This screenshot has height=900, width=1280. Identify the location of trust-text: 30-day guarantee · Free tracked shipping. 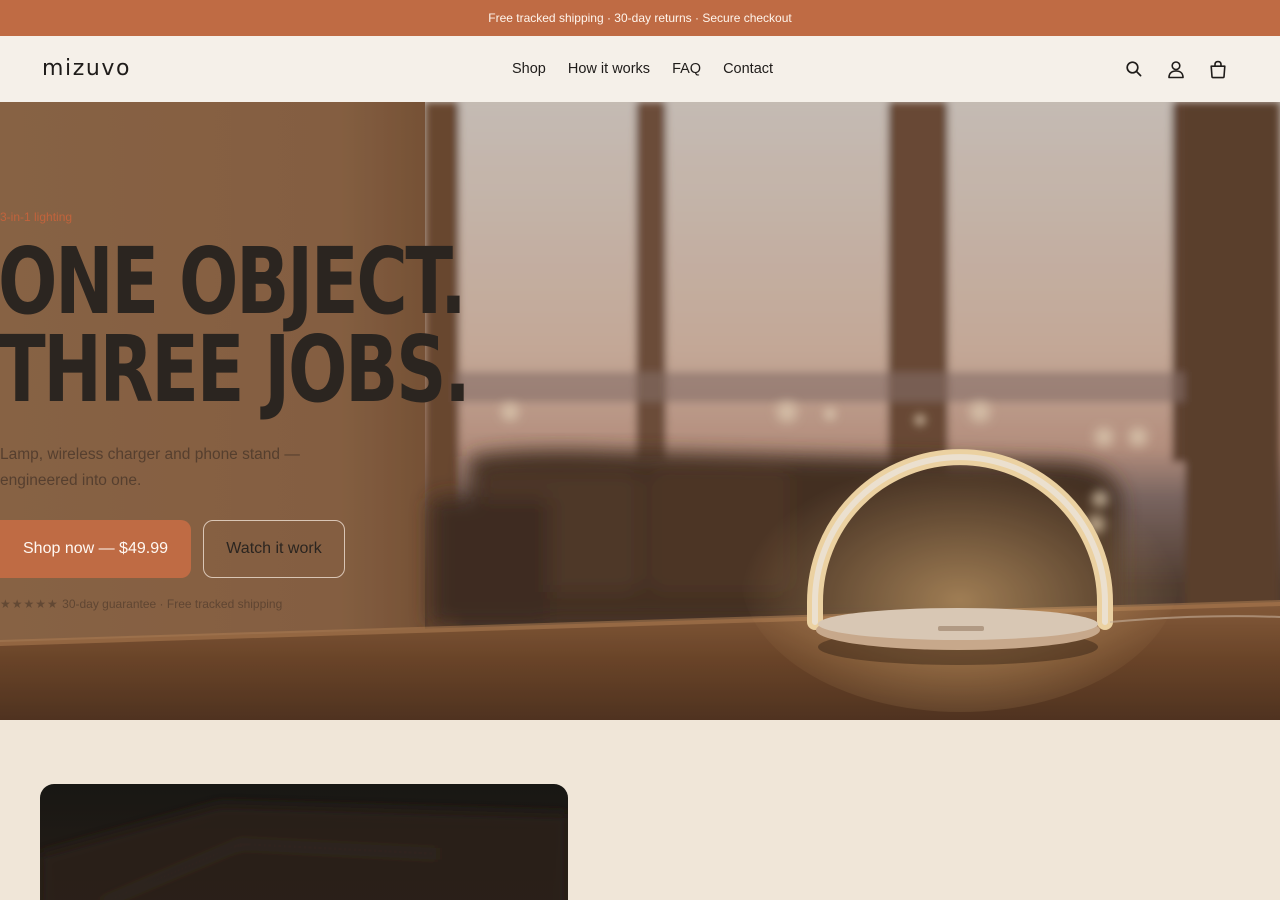
(172, 604).